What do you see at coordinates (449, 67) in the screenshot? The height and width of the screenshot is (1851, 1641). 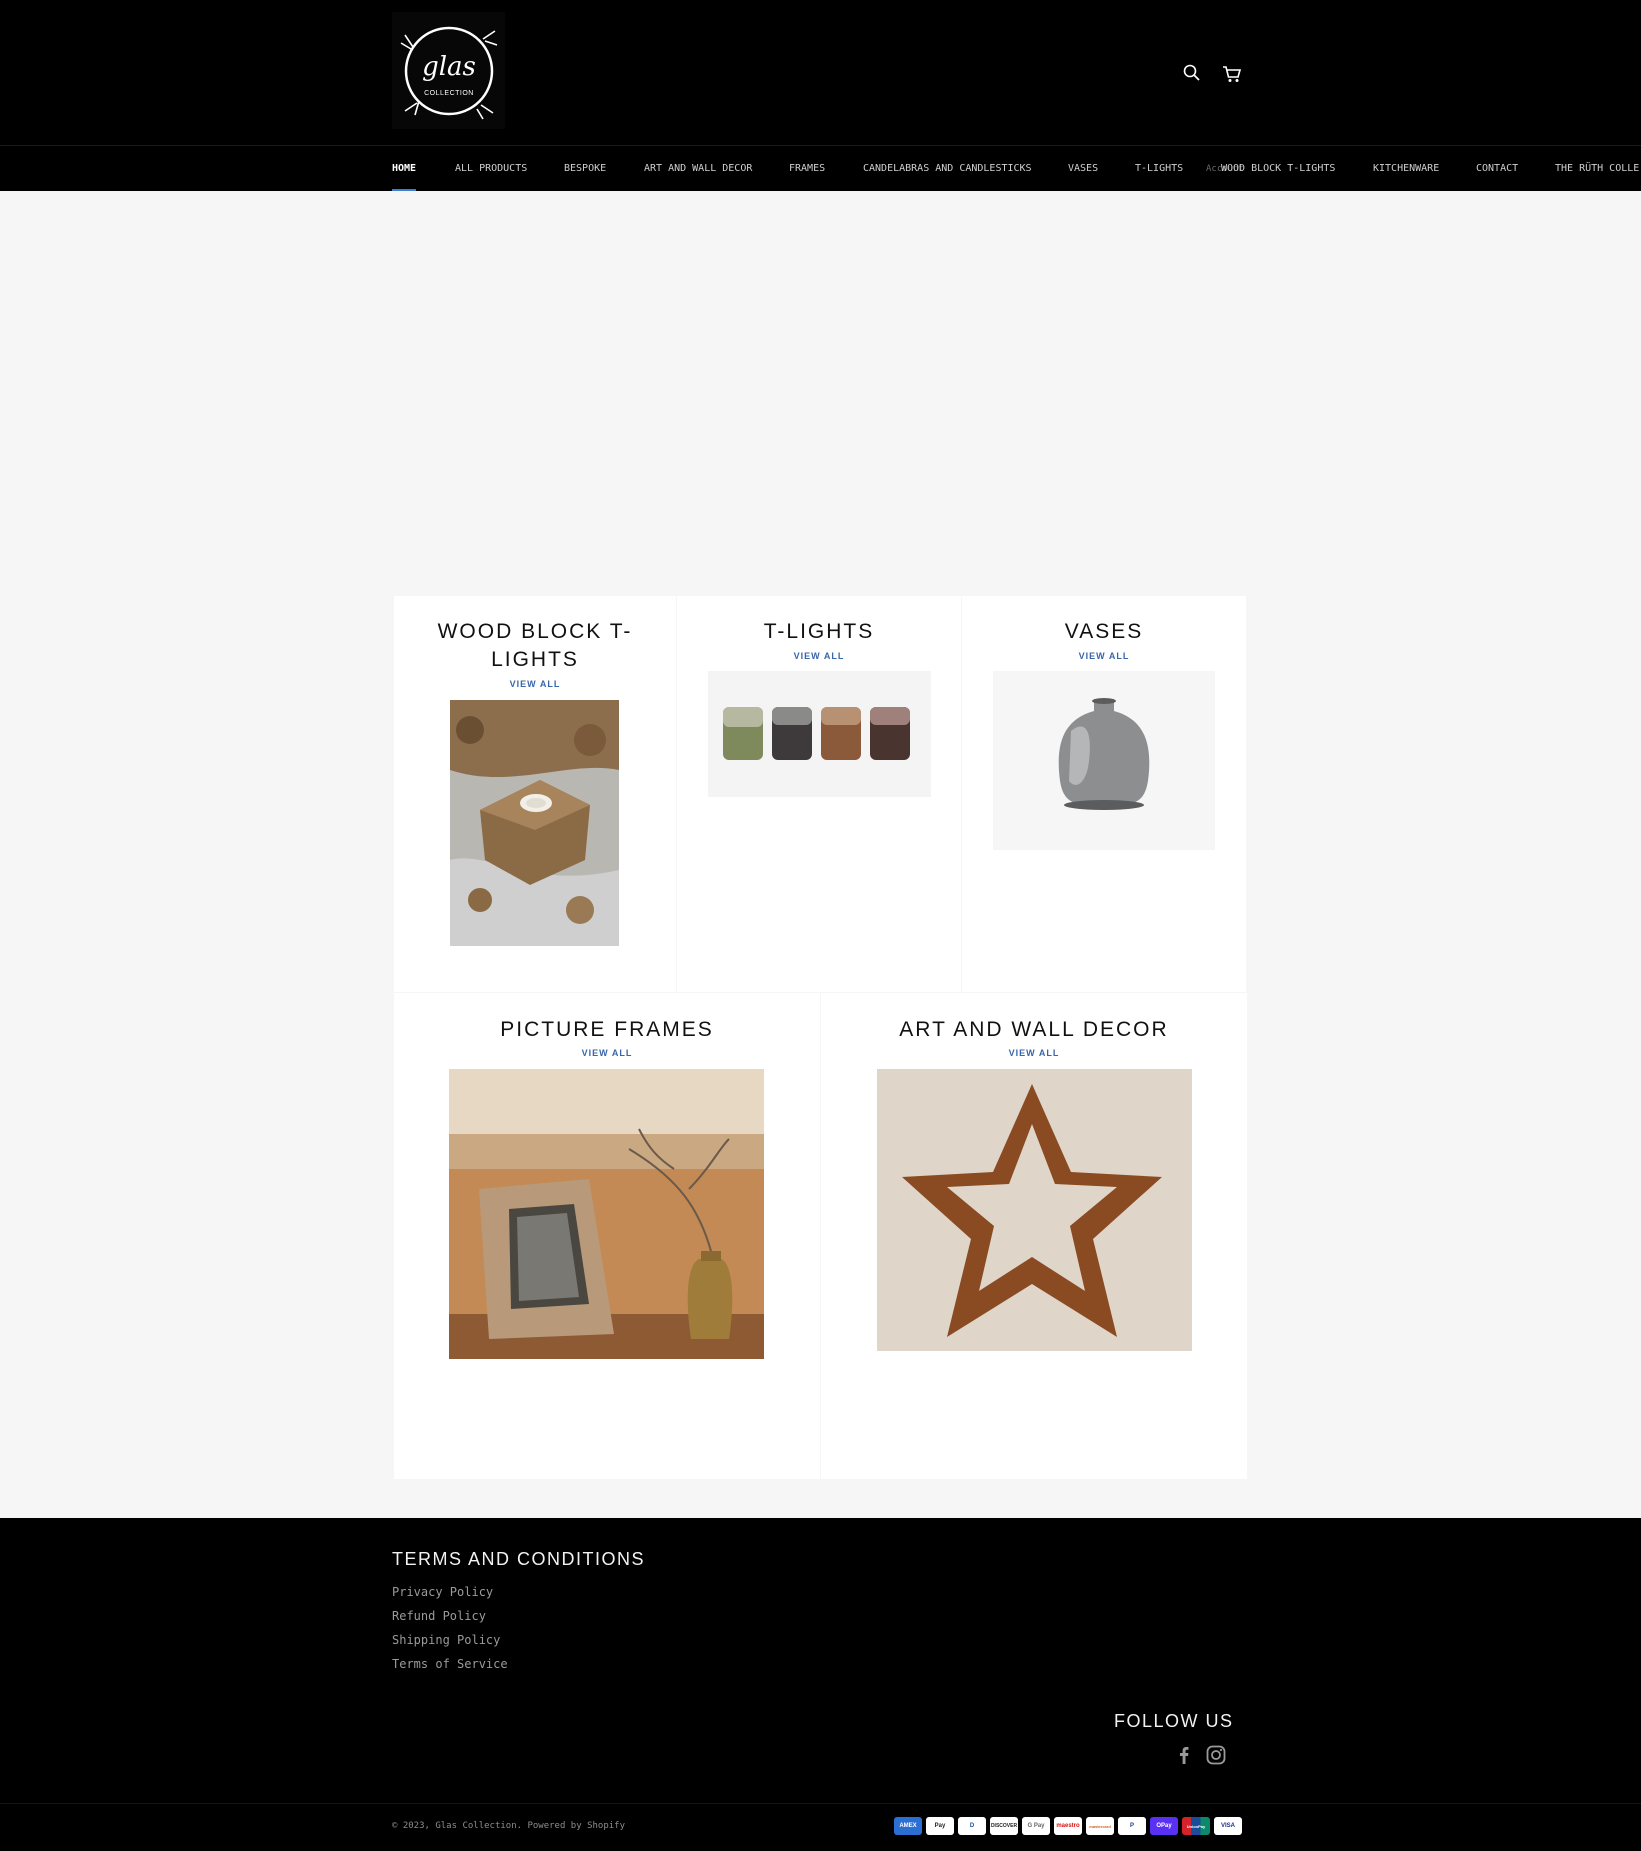 I see `svg-text: glas` at bounding box center [449, 67].